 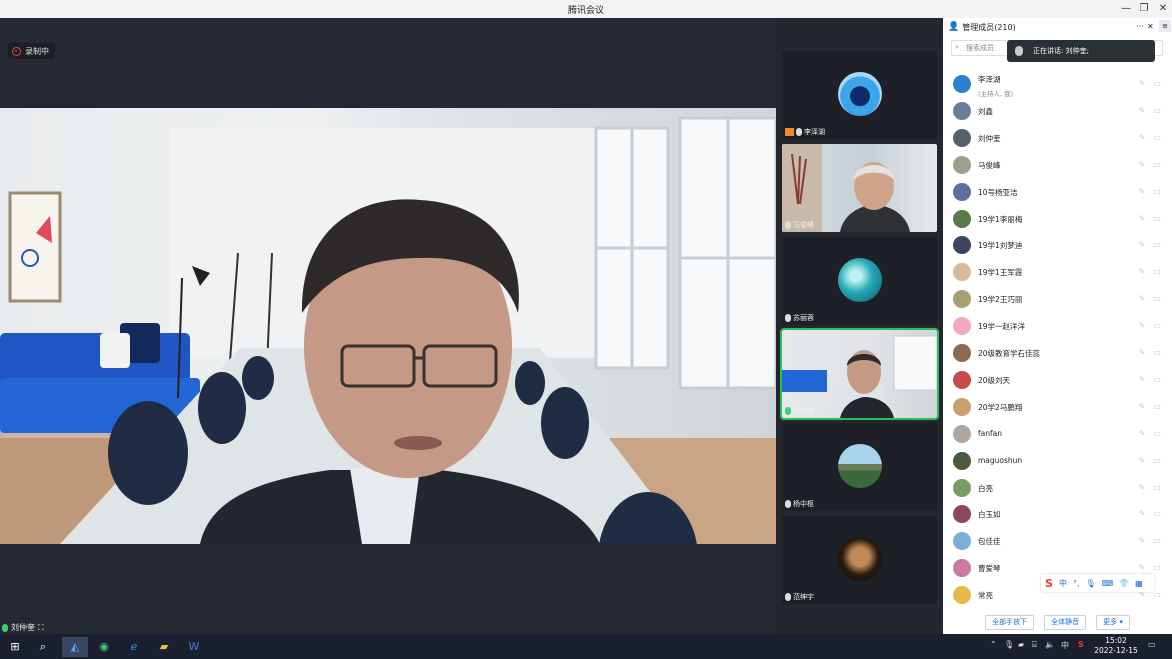 I want to click on member-row: fanfan ✎ ▭, so click(x=1057, y=434).